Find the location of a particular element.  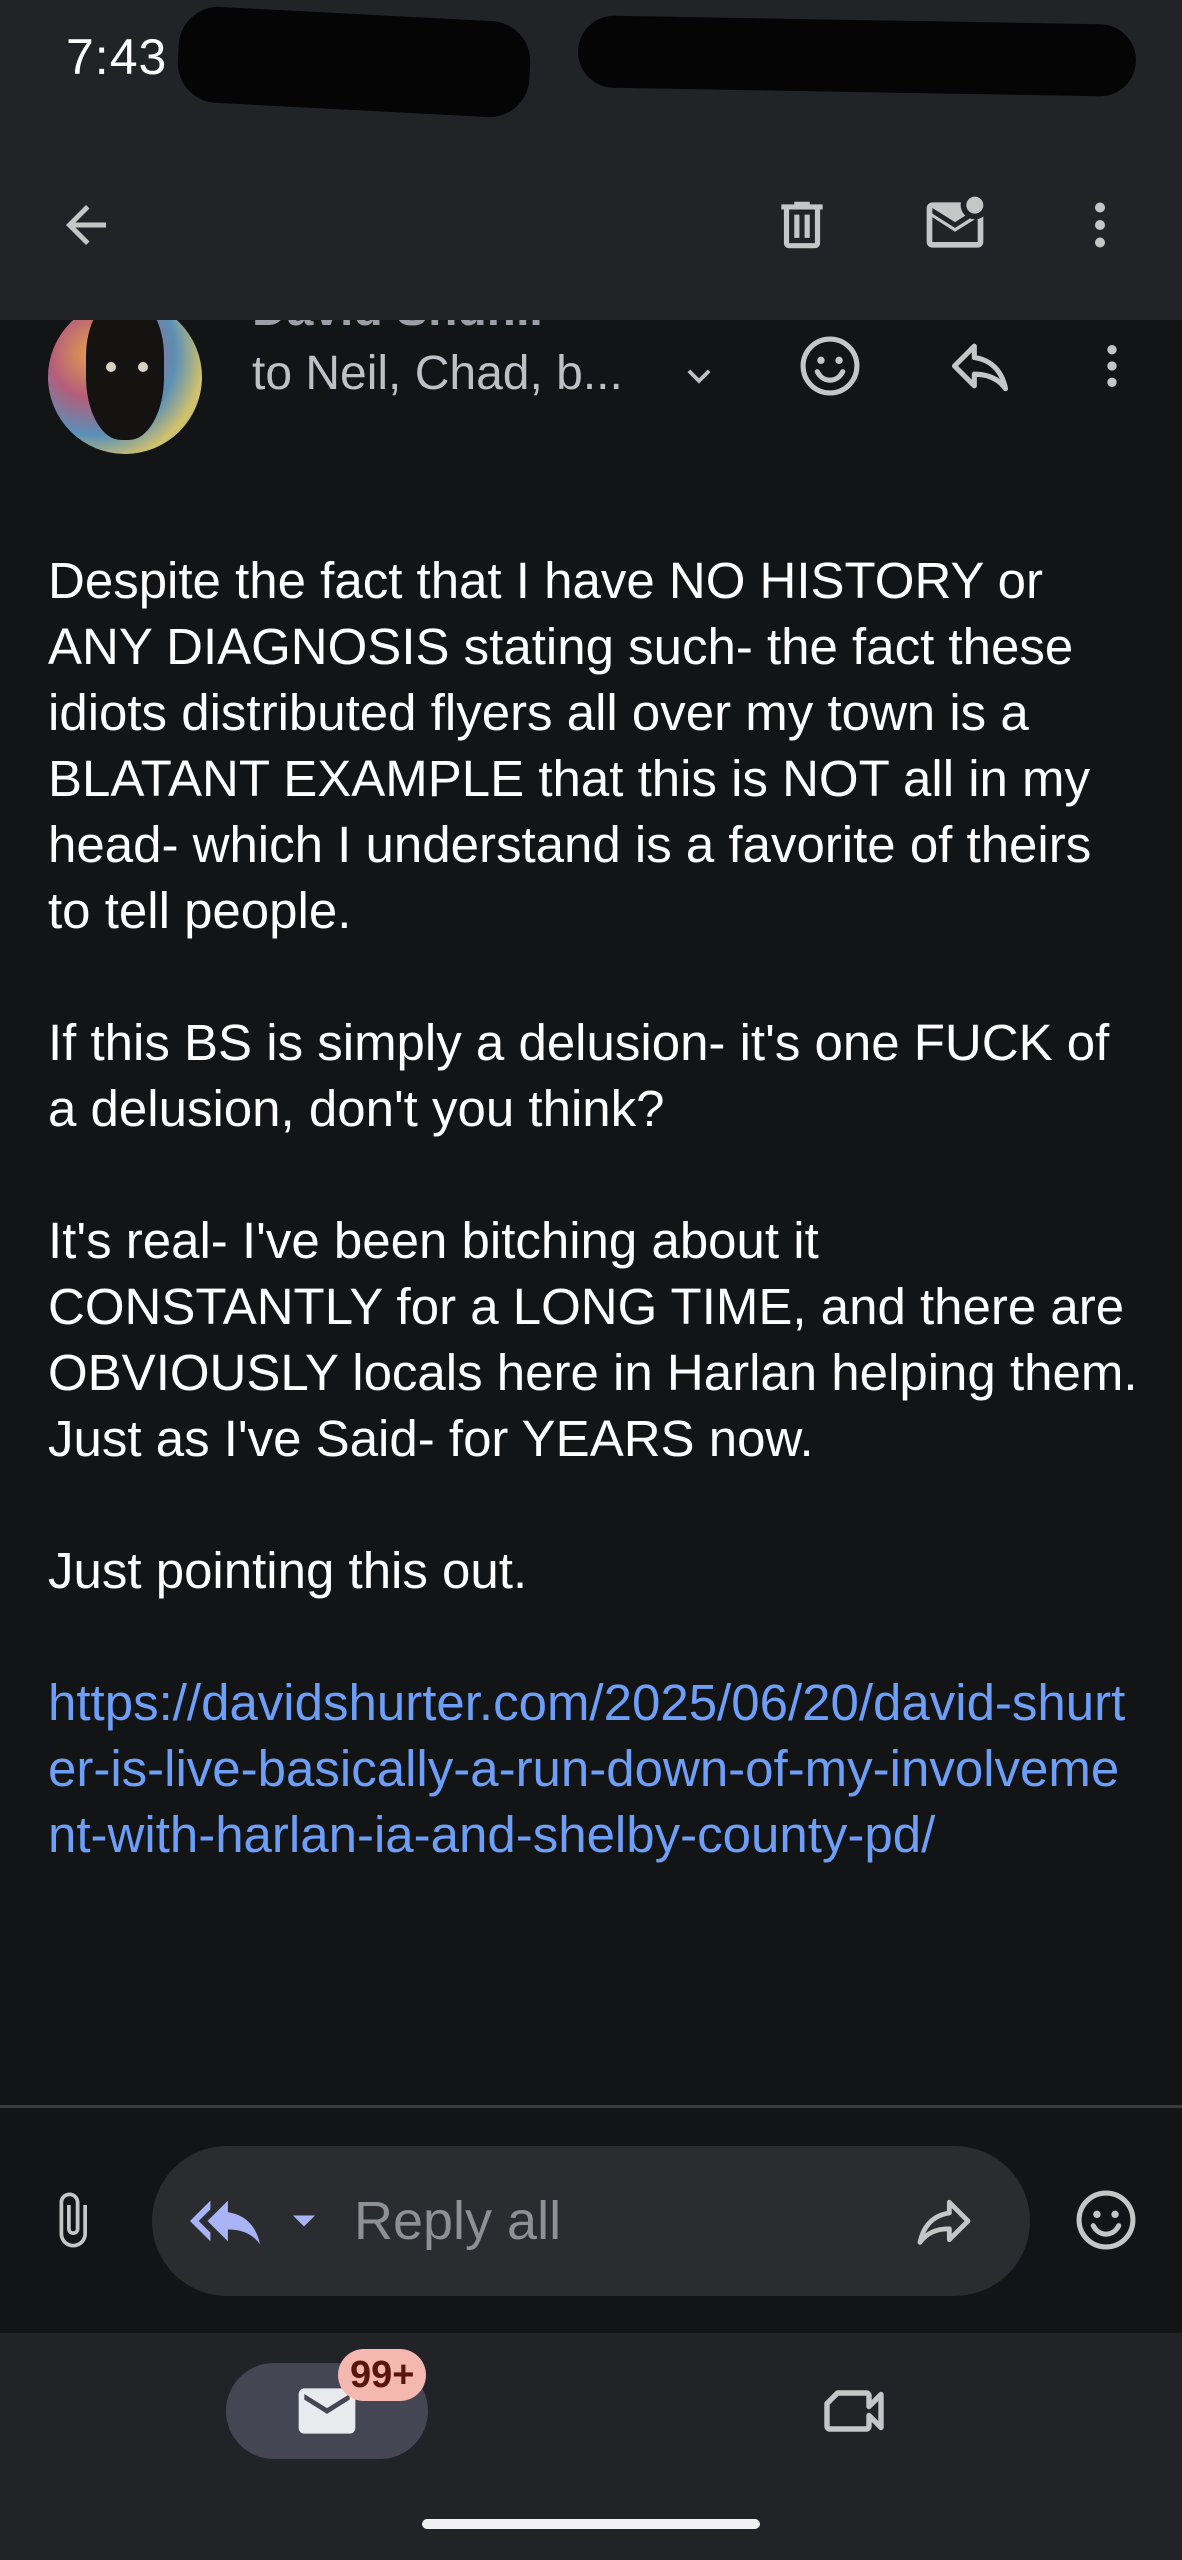

reply-bar: Reply all is located at coordinates (591, 2220).